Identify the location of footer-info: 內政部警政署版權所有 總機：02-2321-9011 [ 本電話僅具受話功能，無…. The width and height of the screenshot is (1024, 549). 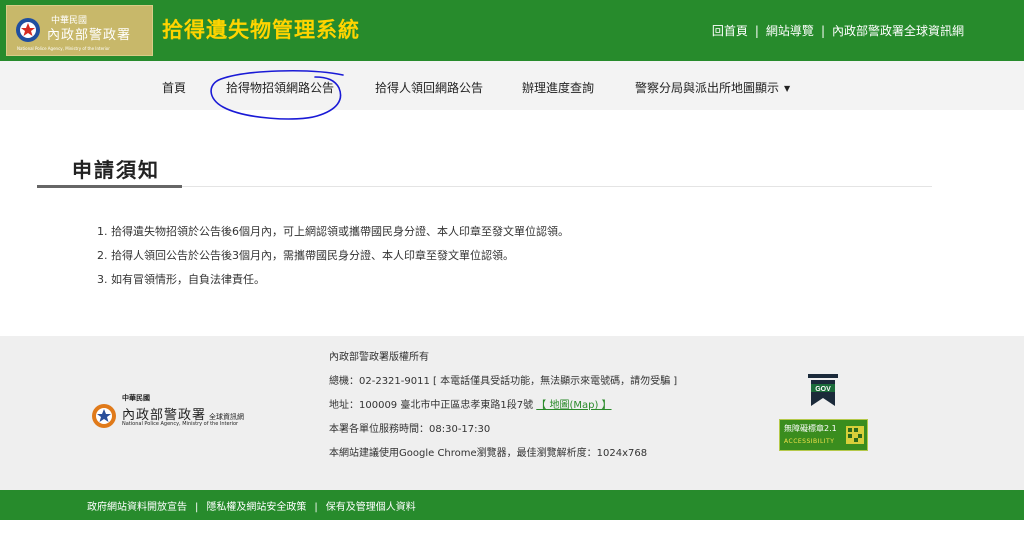
(503, 410).